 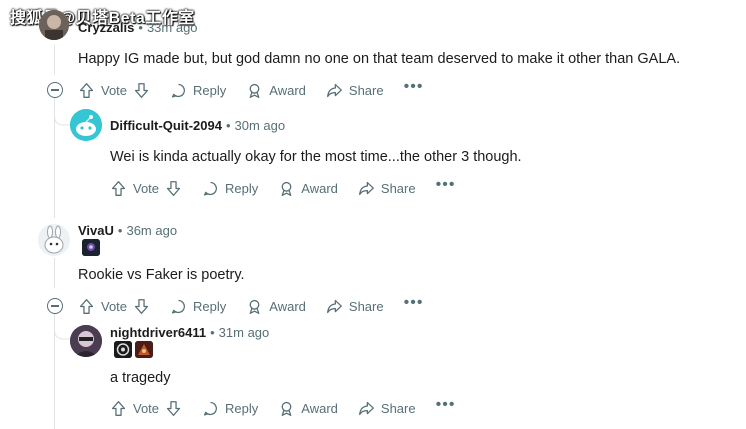 What do you see at coordinates (260, 125) in the screenshot?
I see `comment-time: 30m ago` at bounding box center [260, 125].